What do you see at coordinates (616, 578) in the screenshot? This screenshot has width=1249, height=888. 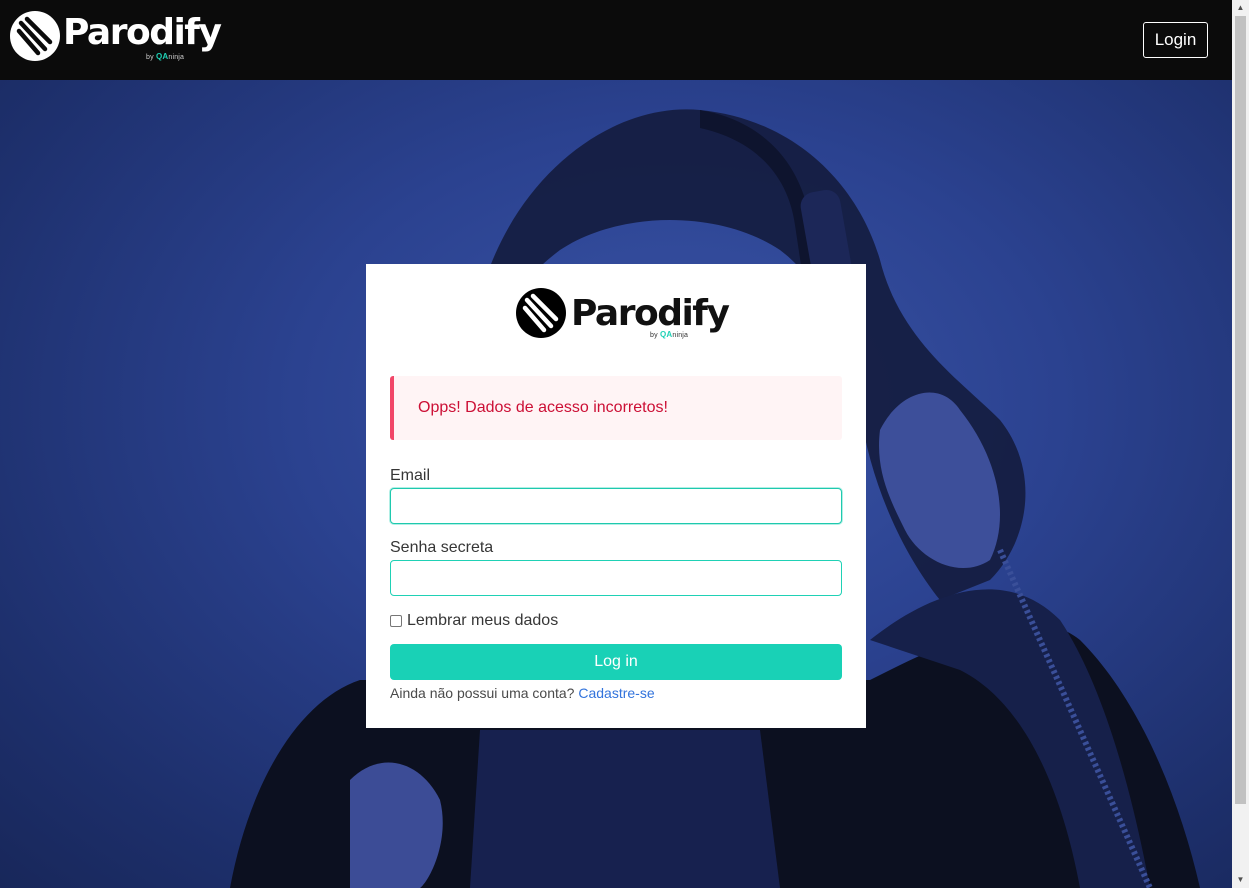 I see `password-field` at bounding box center [616, 578].